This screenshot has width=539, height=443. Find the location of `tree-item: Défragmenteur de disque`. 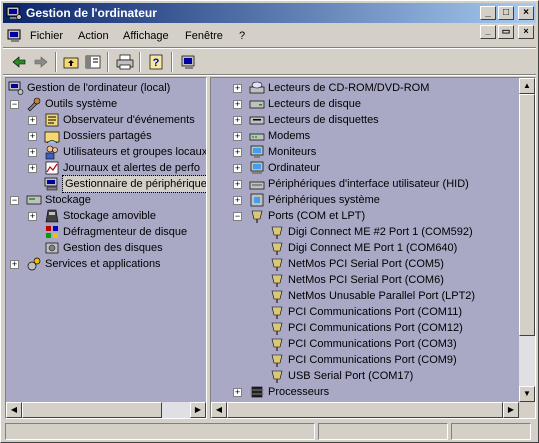

tree-item: Défragmenteur de disque is located at coordinates (106, 232).